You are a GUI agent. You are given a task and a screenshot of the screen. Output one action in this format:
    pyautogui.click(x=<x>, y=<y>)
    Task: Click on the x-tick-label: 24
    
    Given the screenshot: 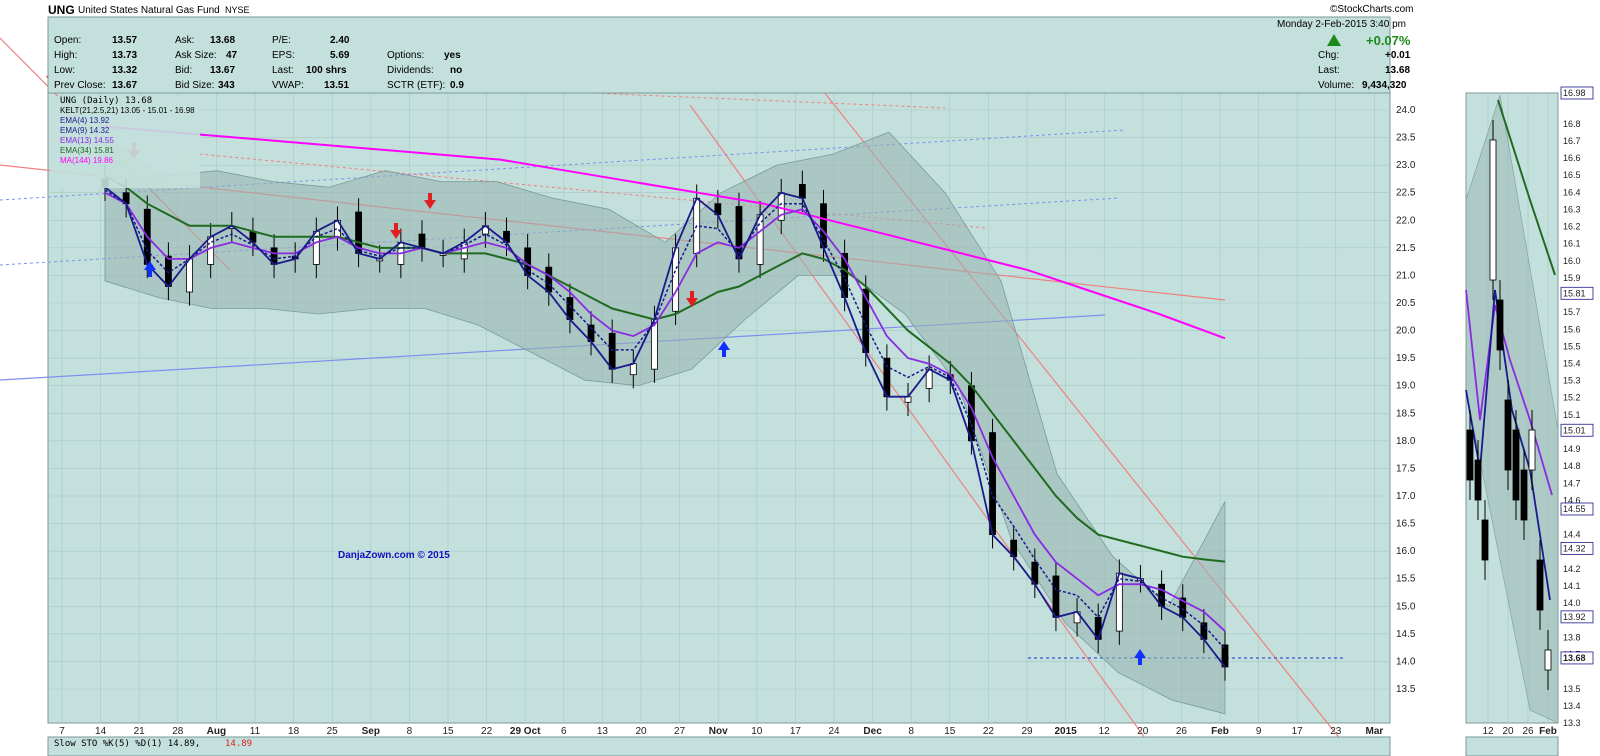 What is the action you would take?
    pyautogui.click(x=834, y=731)
    